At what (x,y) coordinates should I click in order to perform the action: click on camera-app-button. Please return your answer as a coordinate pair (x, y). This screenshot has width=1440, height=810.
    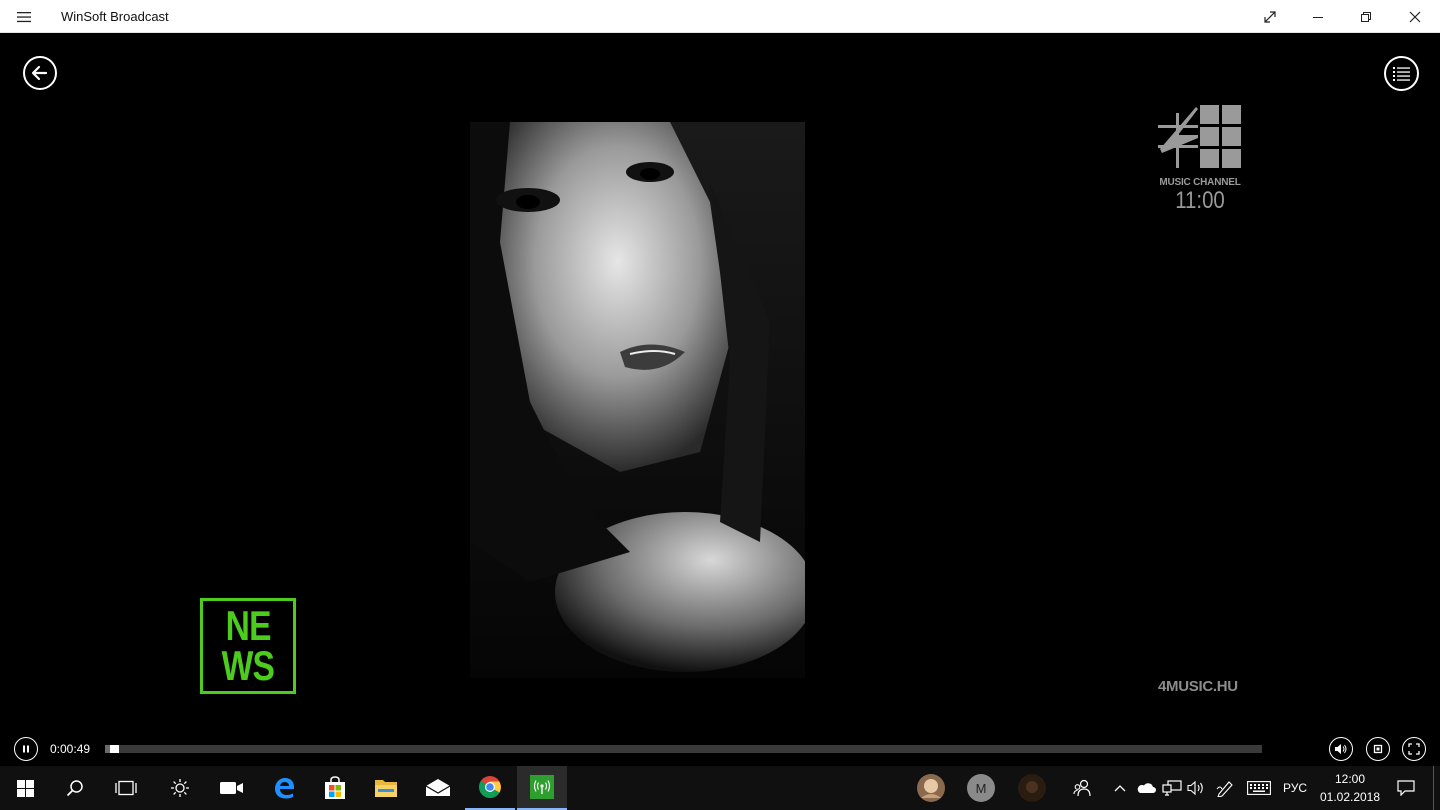
    Looking at the image, I should click on (232, 788).